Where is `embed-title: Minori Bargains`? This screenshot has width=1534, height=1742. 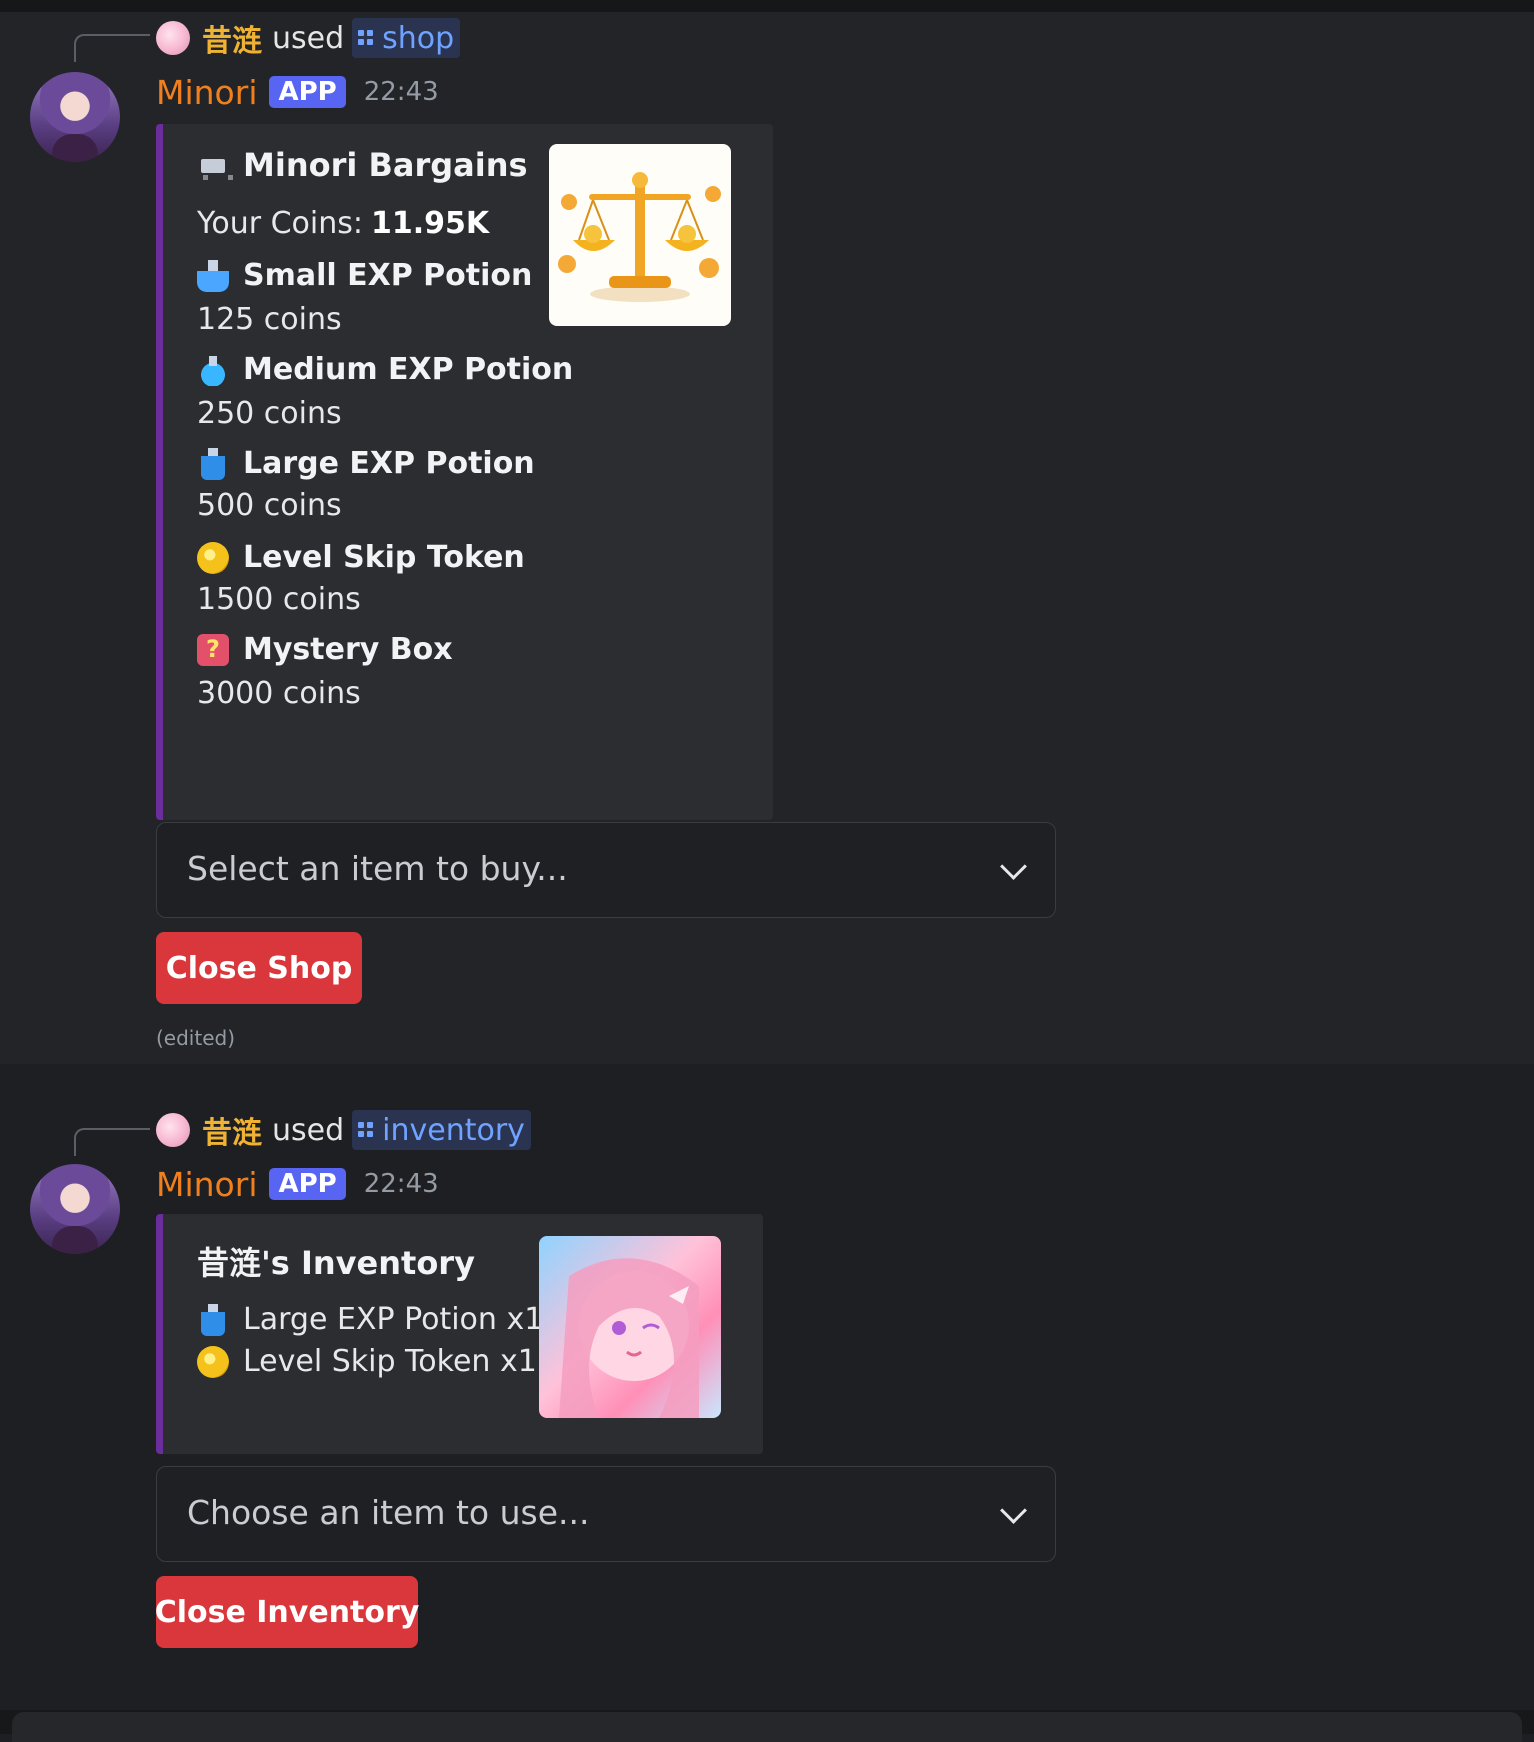 embed-title: Minori Bargains is located at coordinates (362, 165).